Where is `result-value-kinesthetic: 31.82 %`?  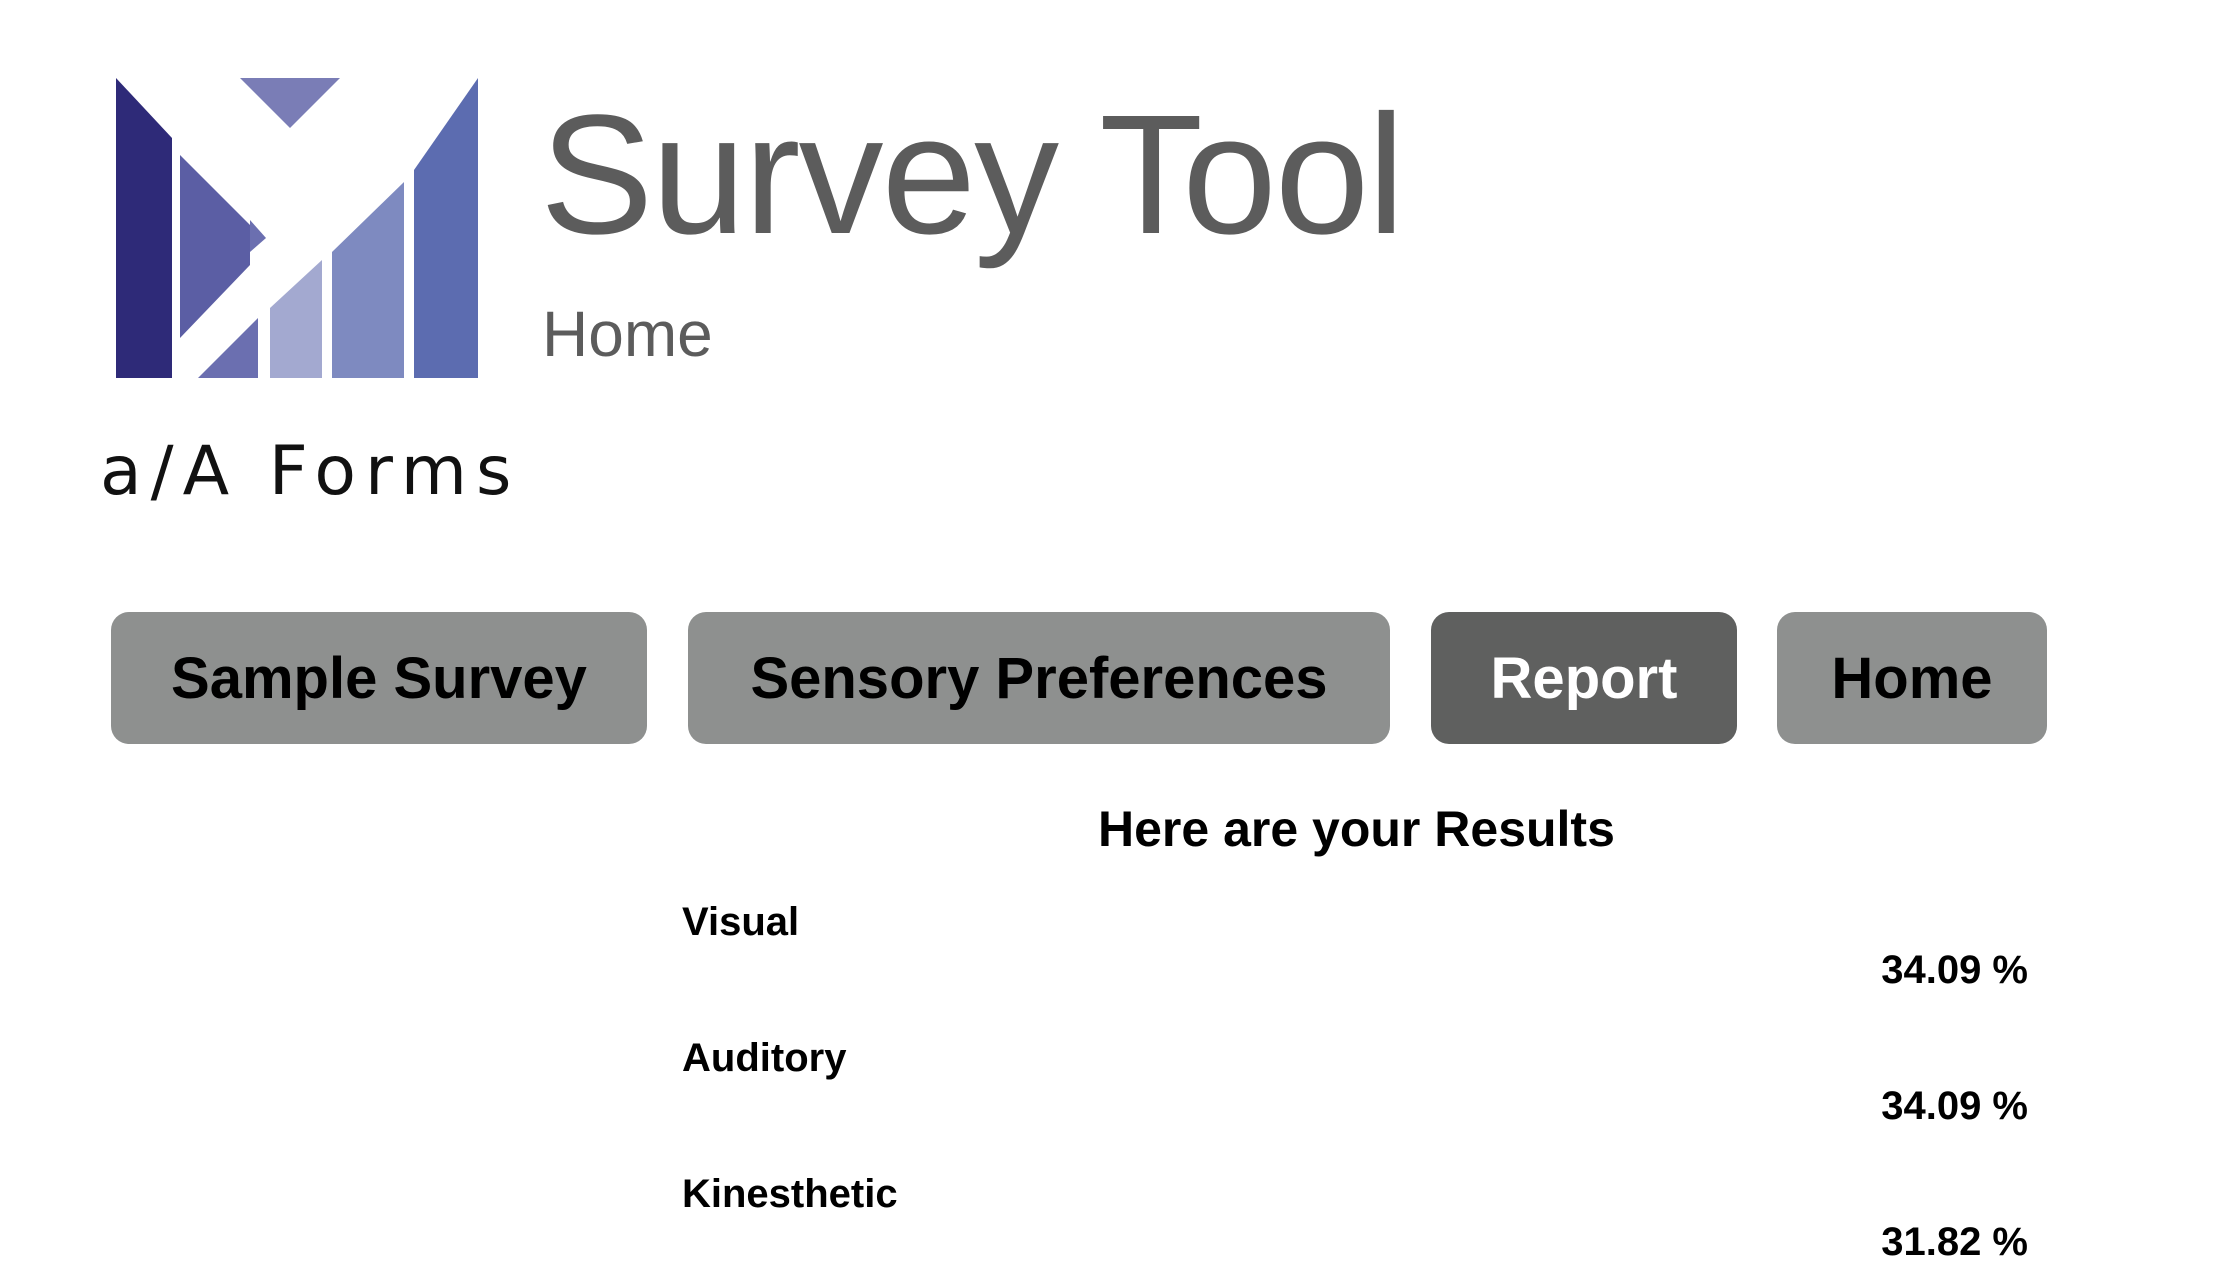
result-value-kinesthetic: 31.82 % is located at coordinates (1954, 1242).